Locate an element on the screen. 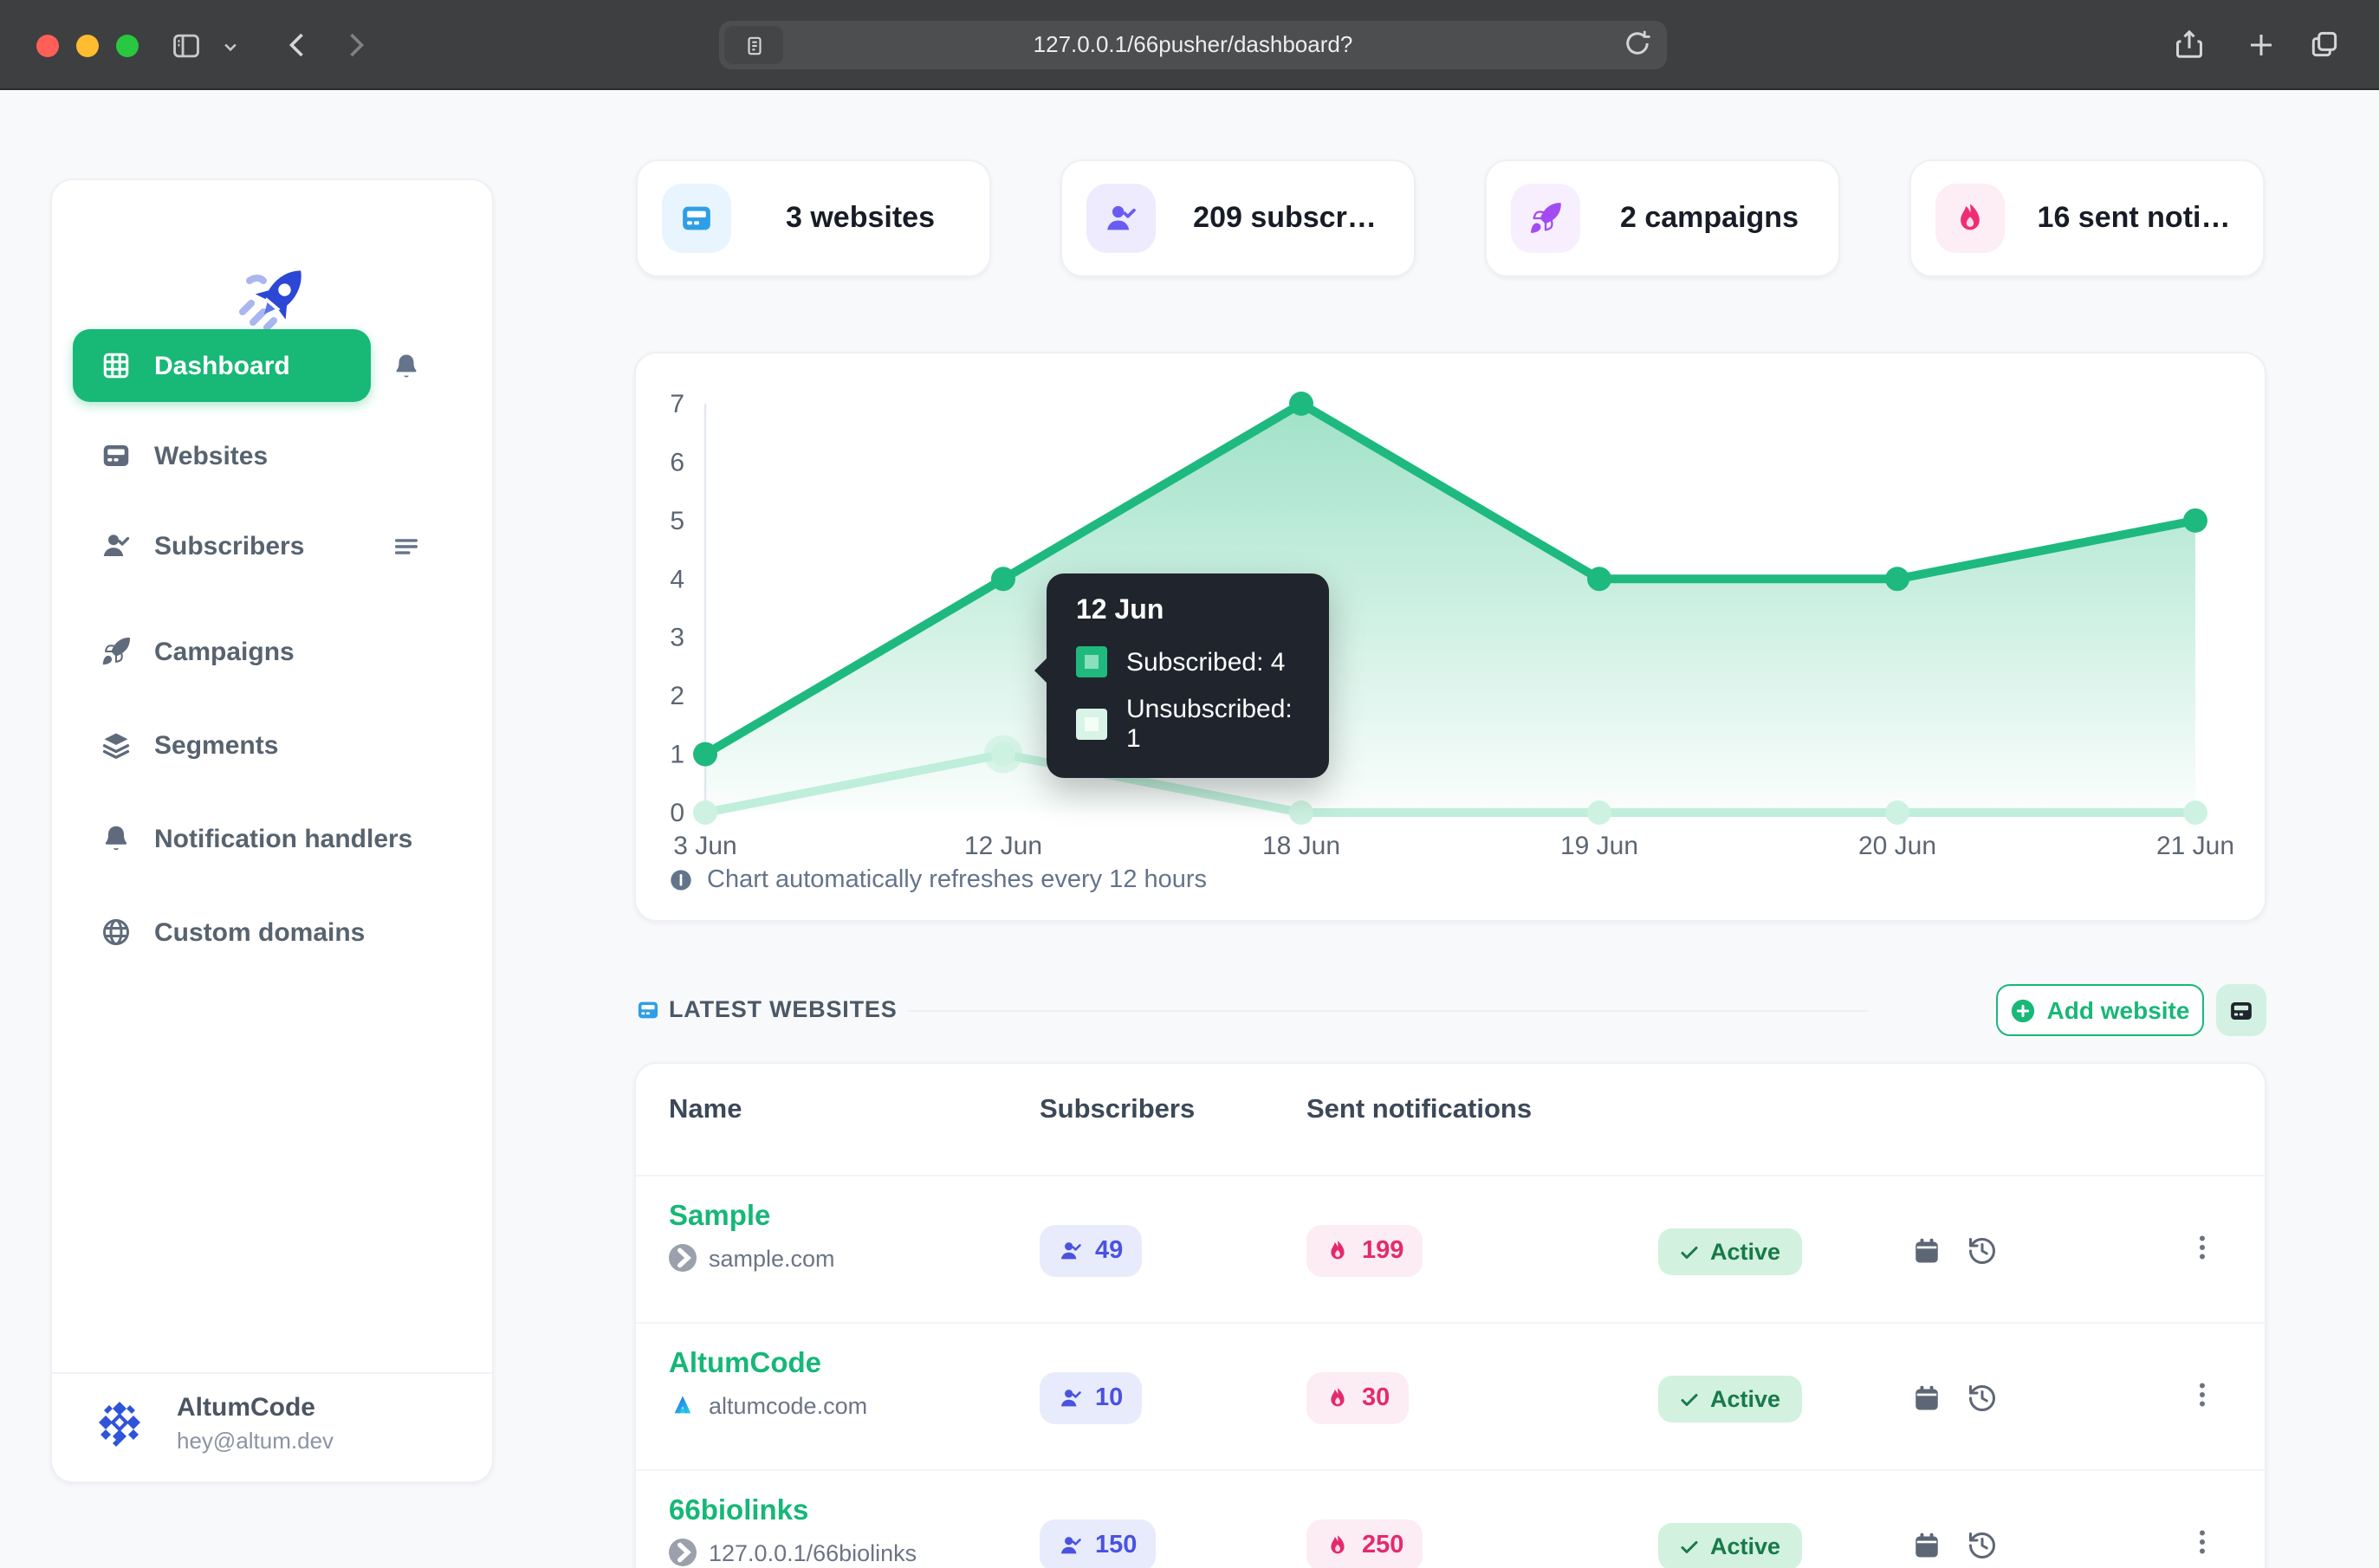  reader-icon is located at coordinates (753, 45).